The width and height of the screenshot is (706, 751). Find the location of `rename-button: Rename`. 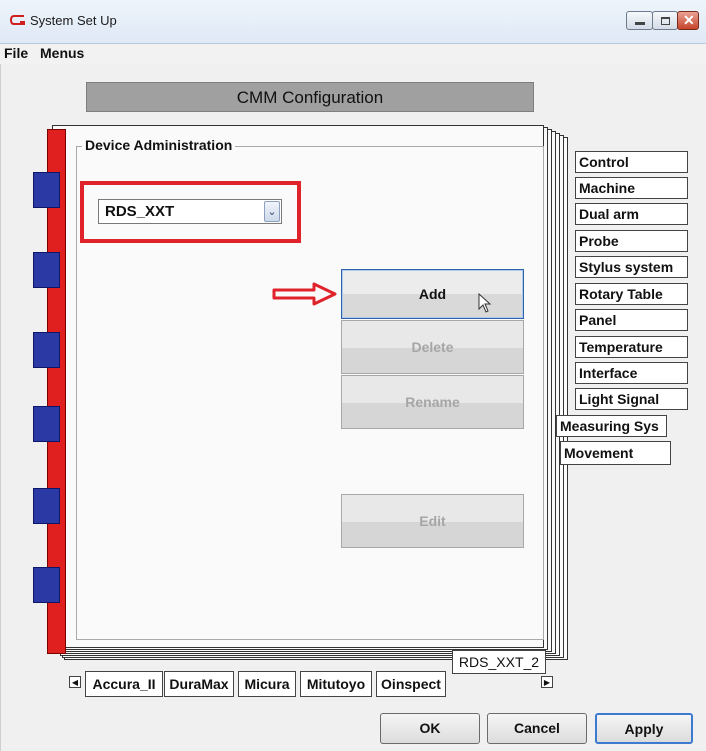

rename-button: Rename is located at coordinates (432, 402).